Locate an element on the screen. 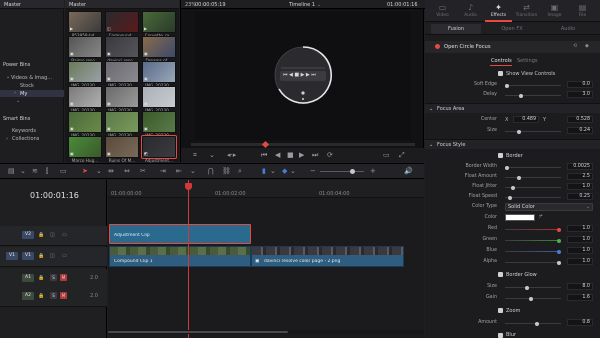  border-width-field: 0.0025 is located at coordinates (580, 166).